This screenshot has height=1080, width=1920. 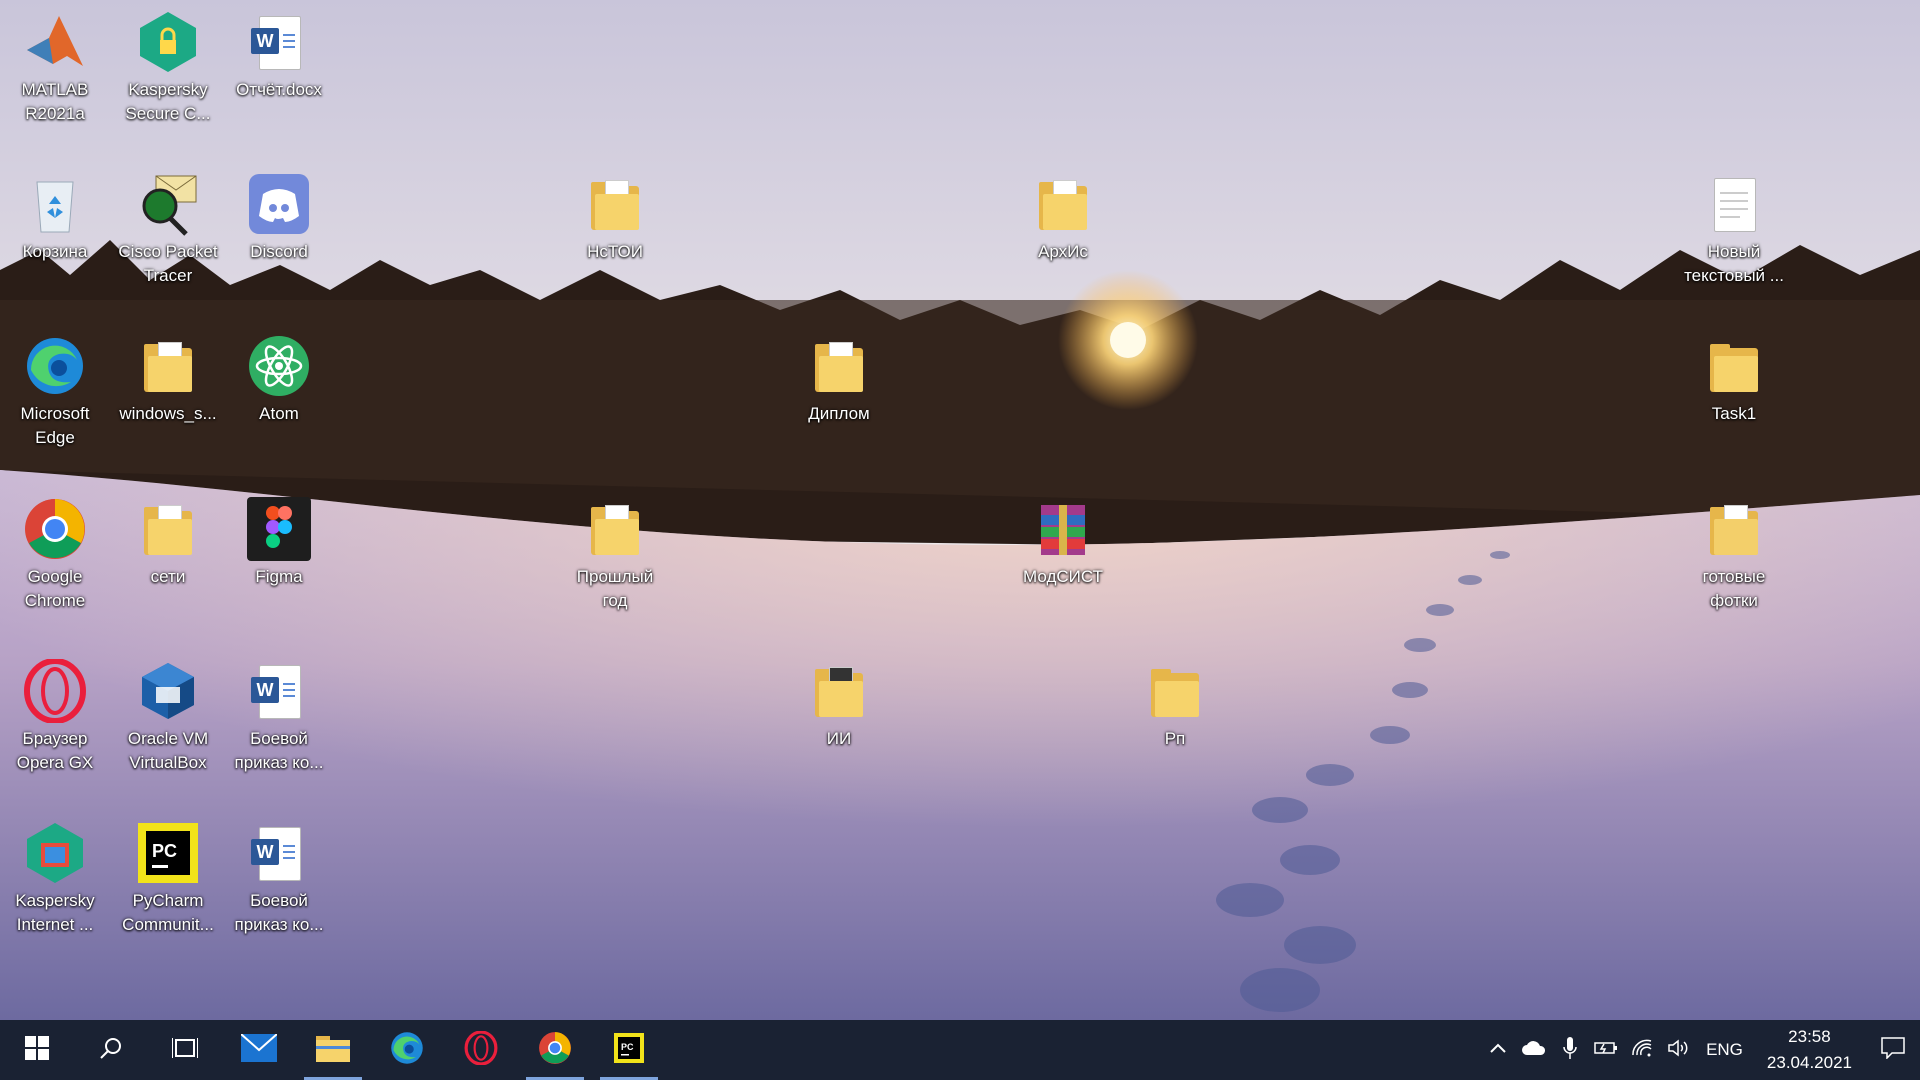 I want to click on desktop-icon-seti: сети, so click(x=168, y=540).